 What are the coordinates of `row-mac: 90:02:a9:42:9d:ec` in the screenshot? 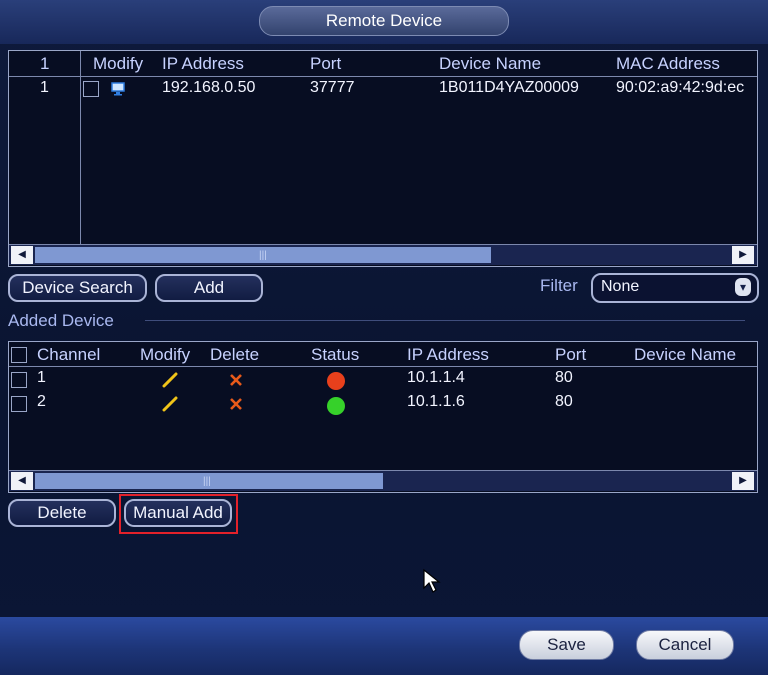 It's located at (680, 87).